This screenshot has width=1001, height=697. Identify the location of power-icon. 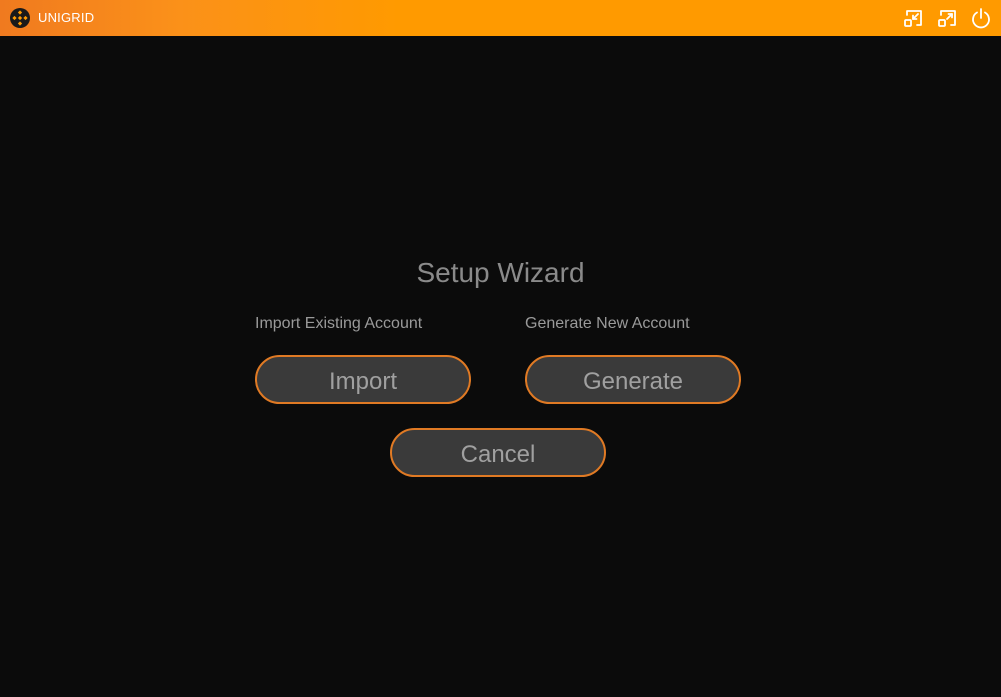
(981, 18).